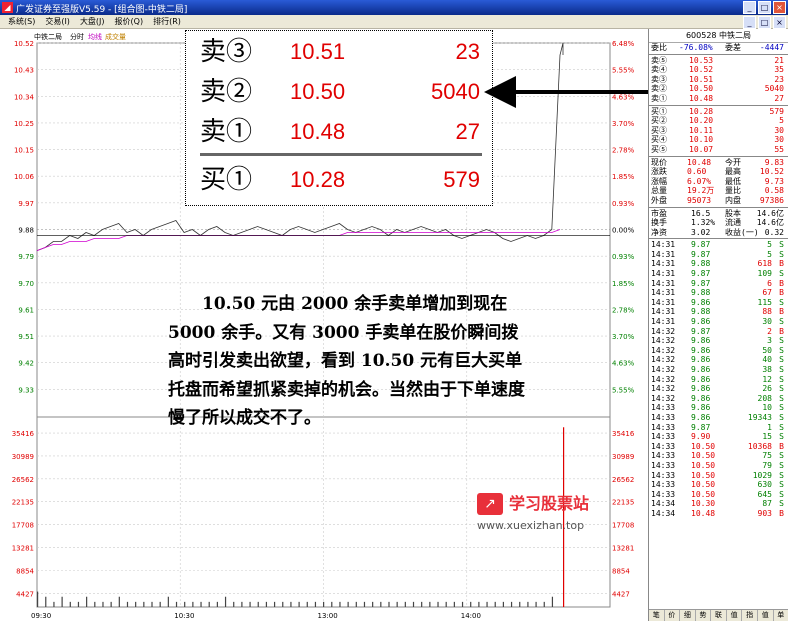 This screenshot has height=621, width=788. What do you see at coordinates (733, 191) in the screenshot?
I see `stat-label: 量比` at bounding box center [733, 191].